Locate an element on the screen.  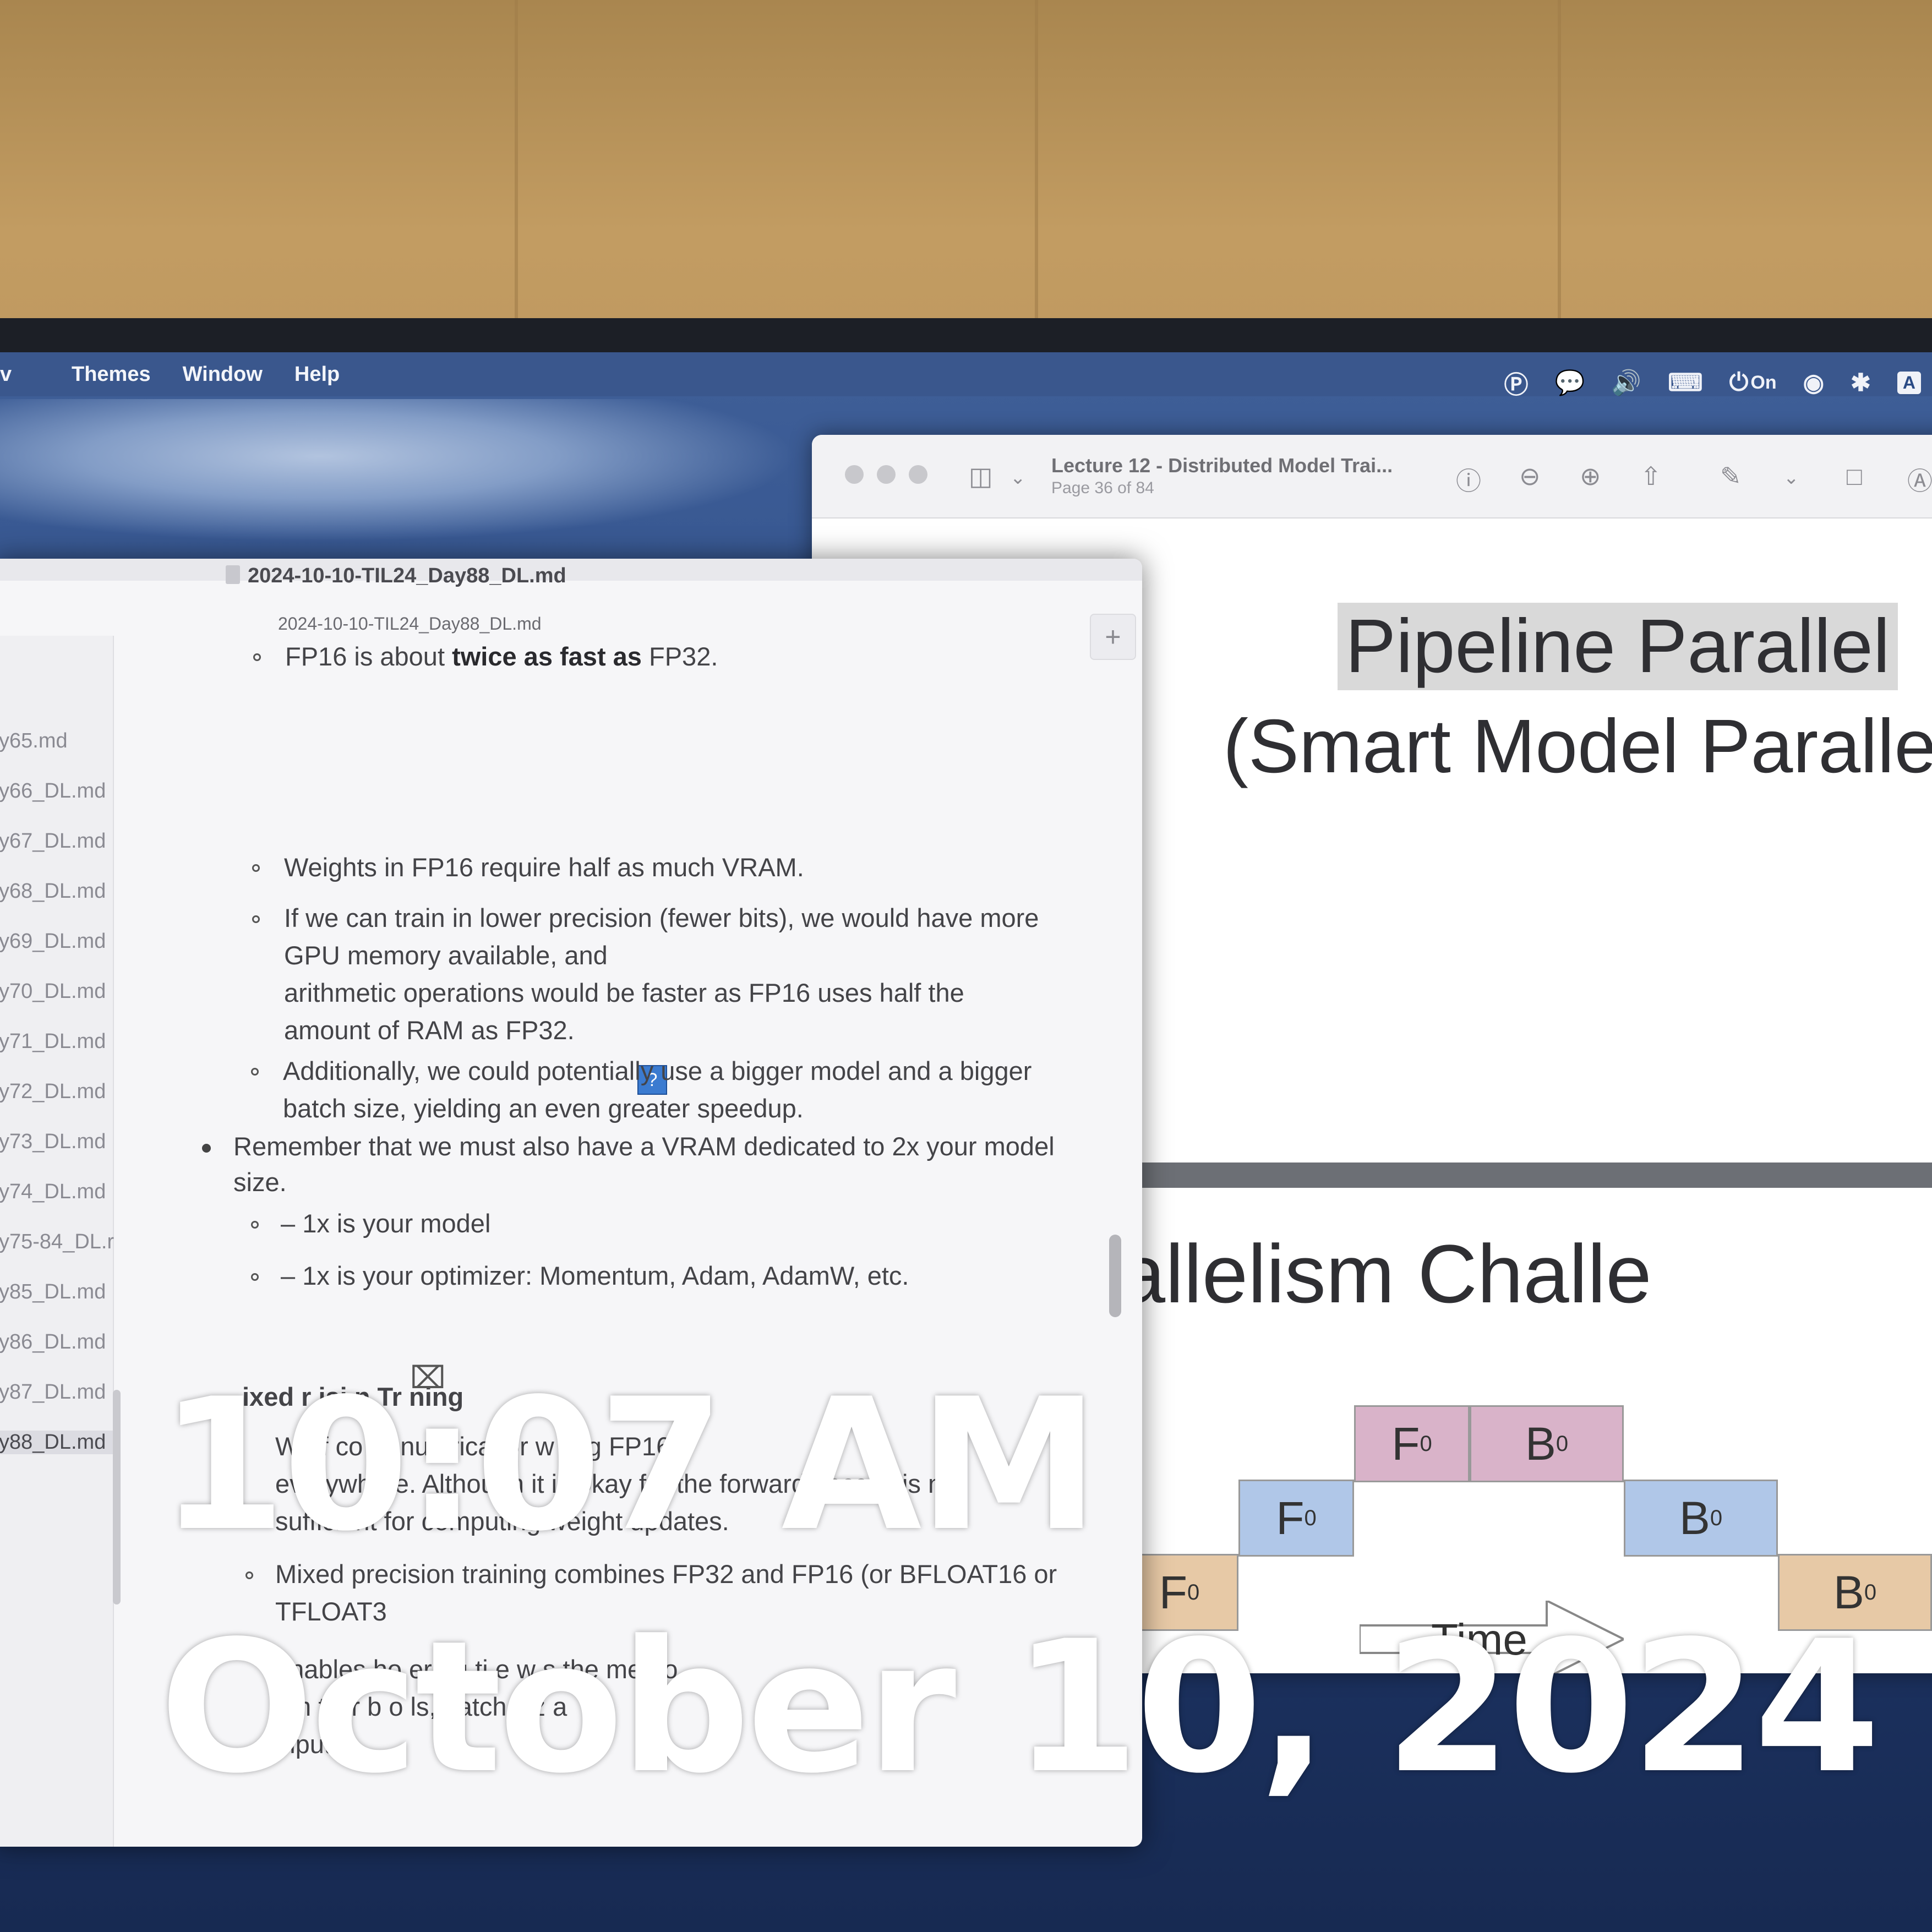
sidebar-file: y86_DL.md is located at coordinates (53, 1342).